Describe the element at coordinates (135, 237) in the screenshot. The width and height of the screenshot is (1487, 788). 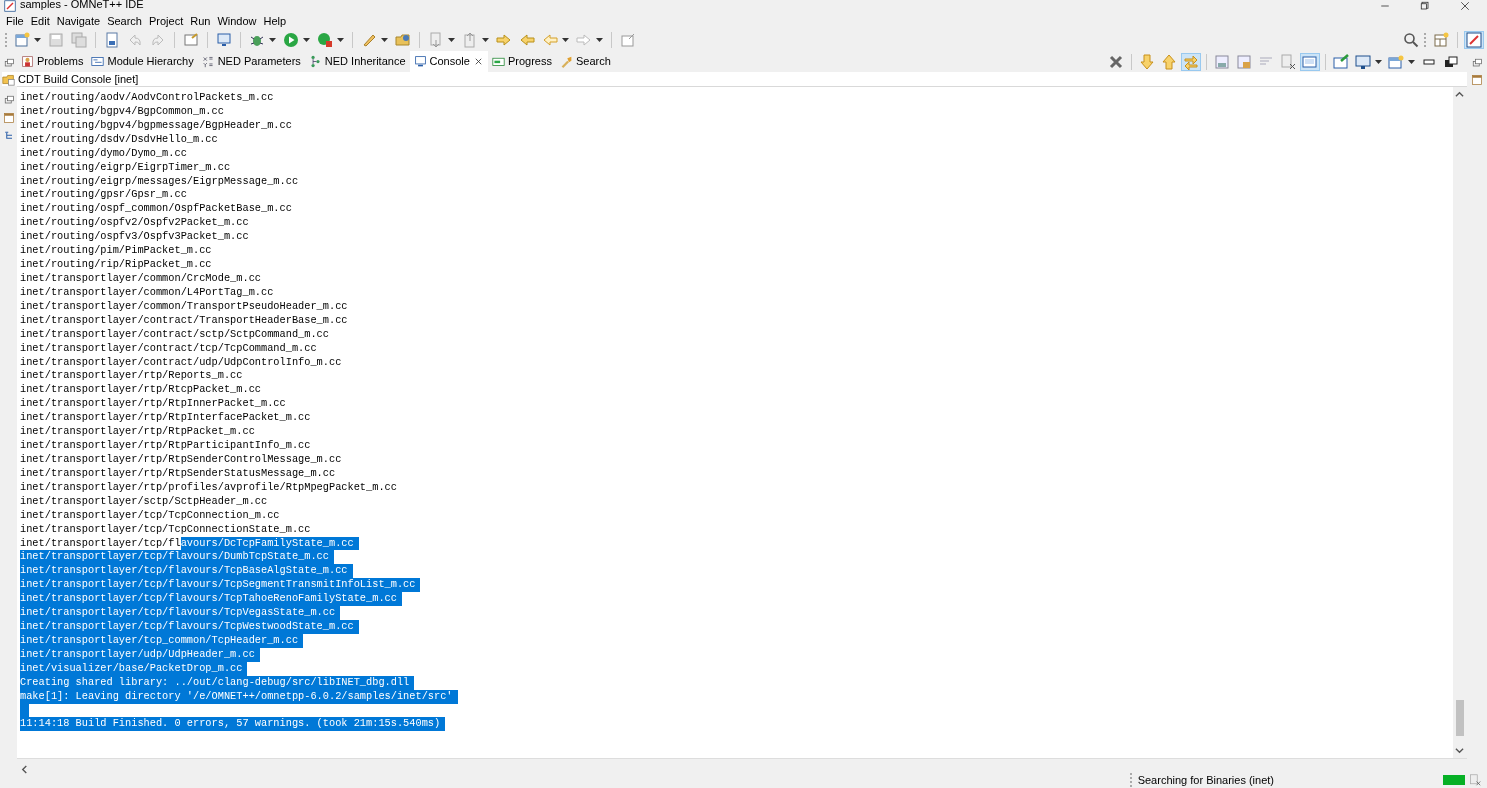
I see `console-line: inet/routing/ospfv3/Ospfv3Packet_m.cc` at that location.